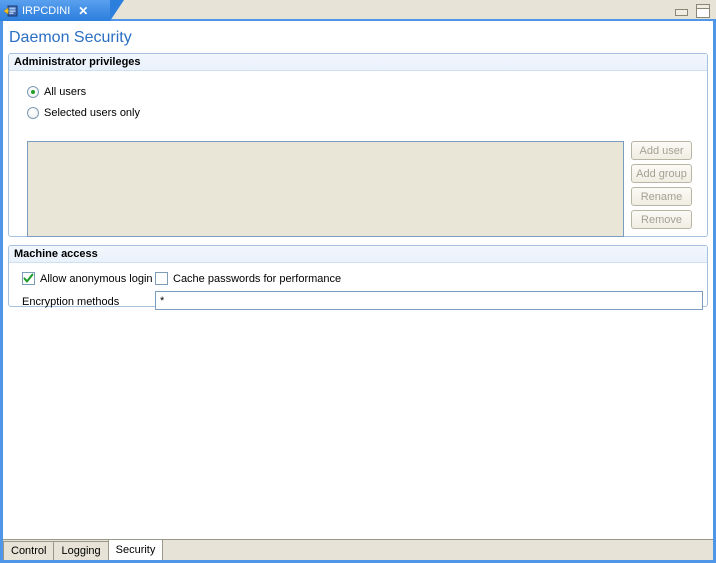  I want to click on encryption-methods-label: Encryption methods, so click(71, 302).